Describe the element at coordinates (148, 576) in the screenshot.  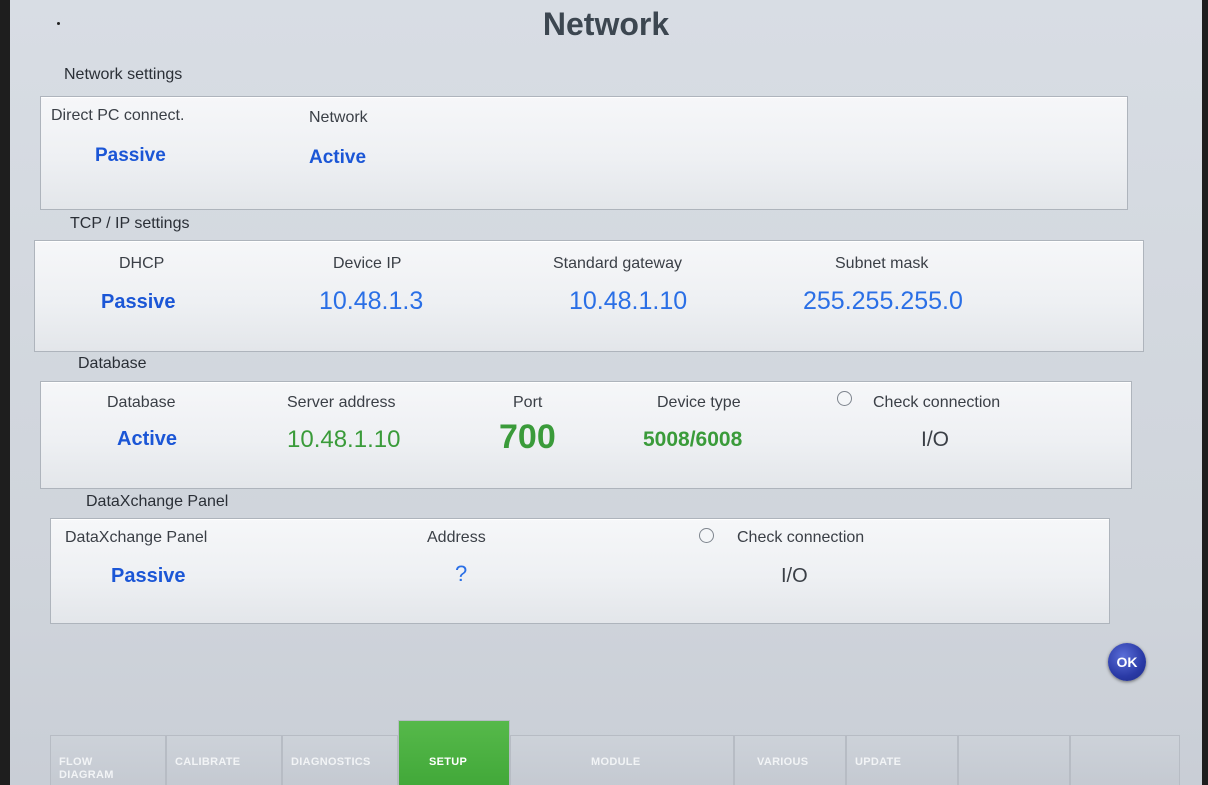
I see `dataxchange-value: Passive` at that location.